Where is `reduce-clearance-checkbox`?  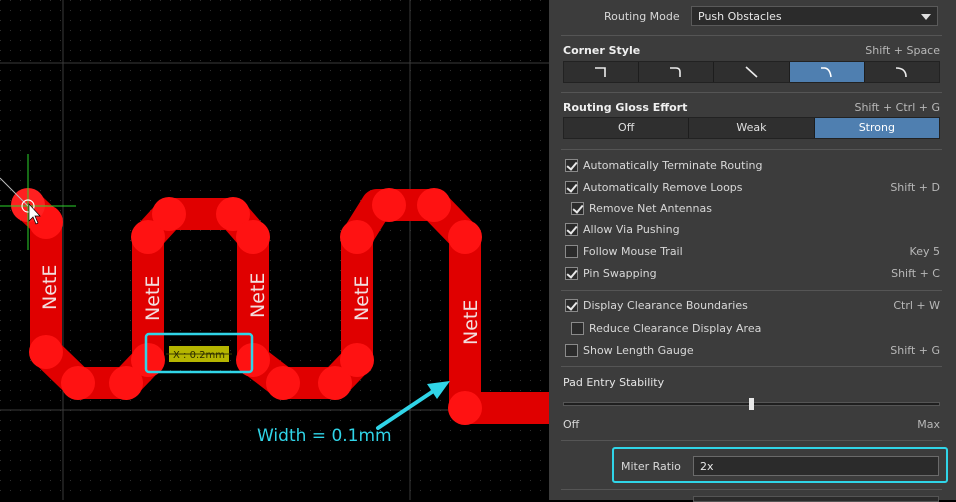
reduce-clearance-checkbox is located at coordinates (577, 328).